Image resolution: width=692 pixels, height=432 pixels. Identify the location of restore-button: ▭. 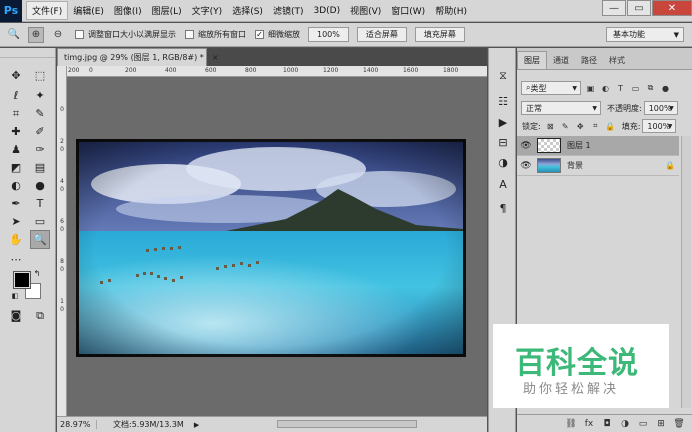
(639, 8).